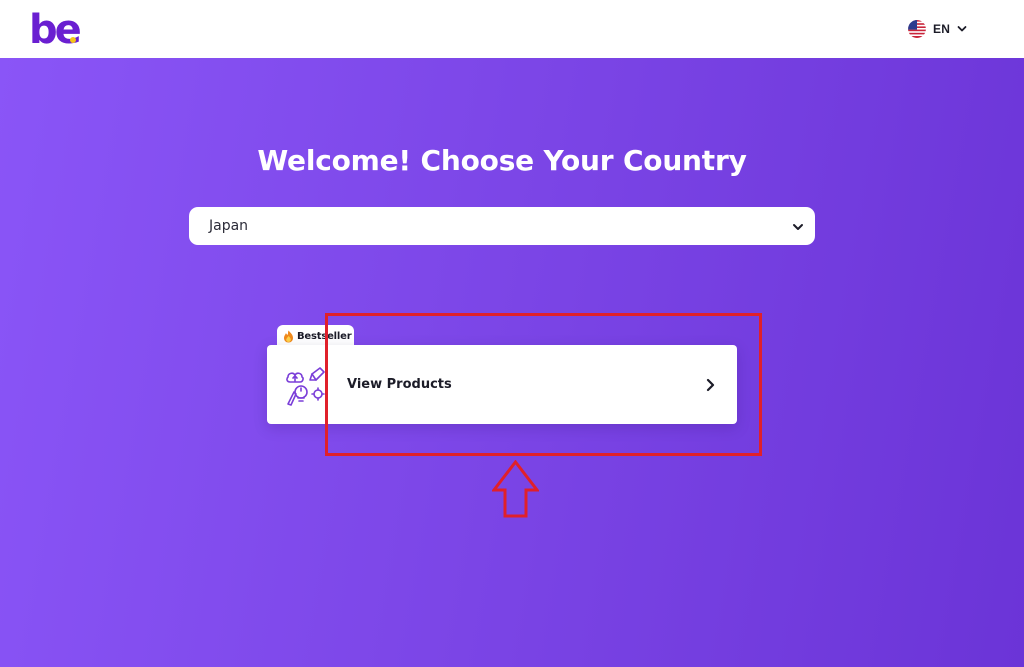 The image size is (1024, 667). What do you see at coordinates (502, 384) in the screenshot?
I see `view-products-card: View Products` at bounding box center [502, 384].